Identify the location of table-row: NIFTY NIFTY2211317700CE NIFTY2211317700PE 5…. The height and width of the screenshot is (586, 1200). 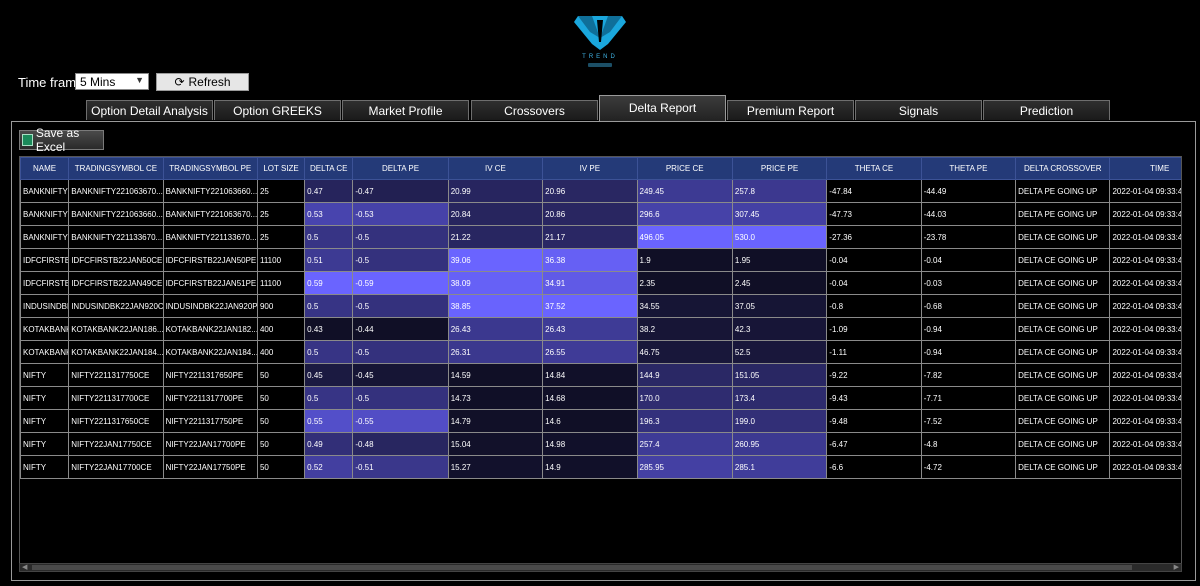
(600, 398).